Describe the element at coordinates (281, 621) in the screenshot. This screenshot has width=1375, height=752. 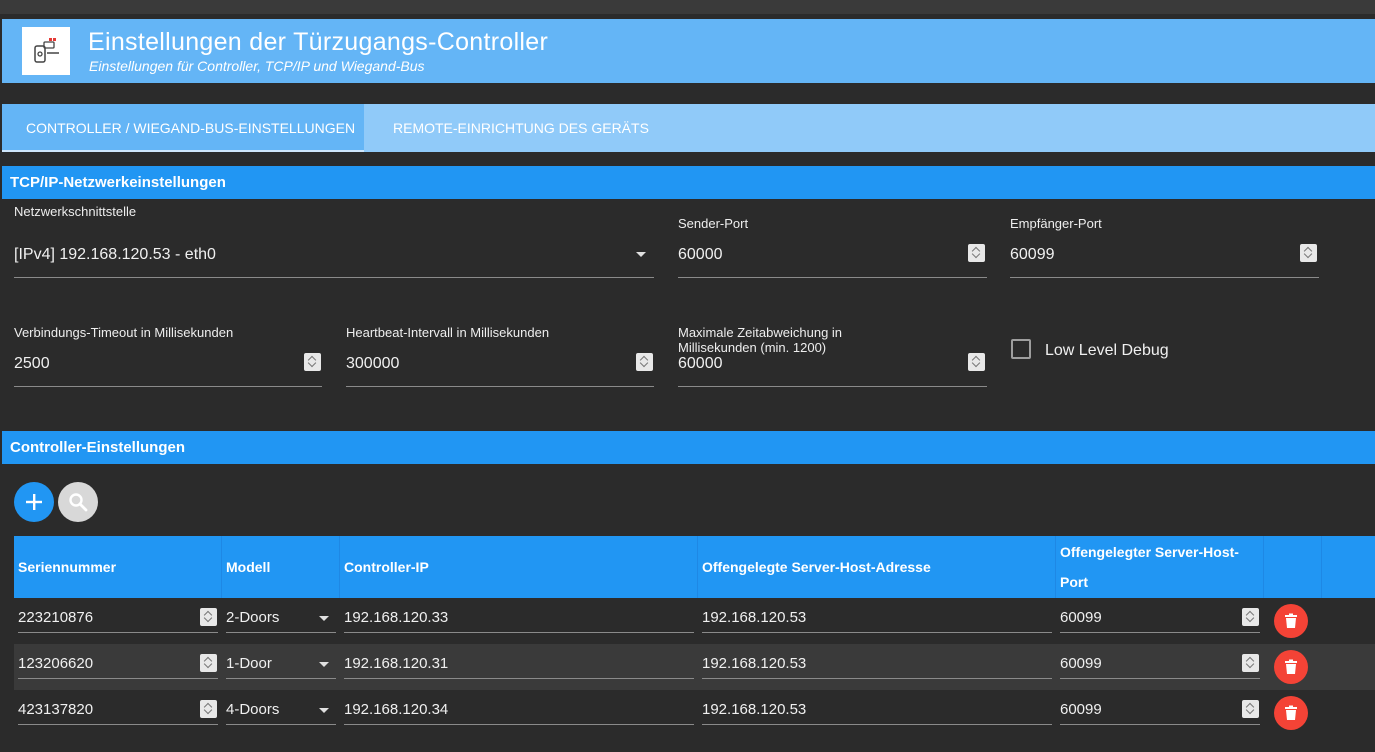
I see `model-select: 2-Doors` at that location.